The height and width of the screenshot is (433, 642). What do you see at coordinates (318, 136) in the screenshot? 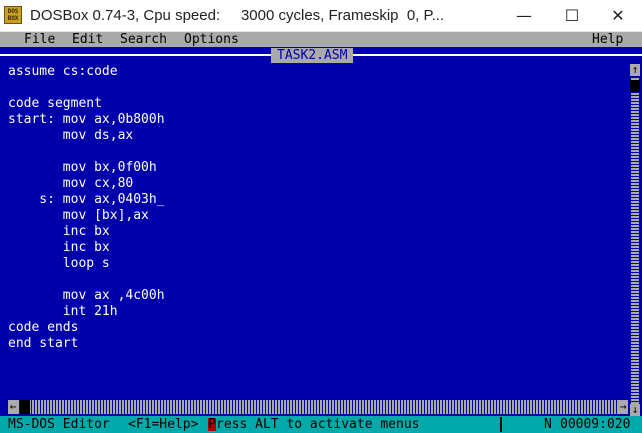
I see `code-line: mov ds,ax` at bounding box center [318, 136].